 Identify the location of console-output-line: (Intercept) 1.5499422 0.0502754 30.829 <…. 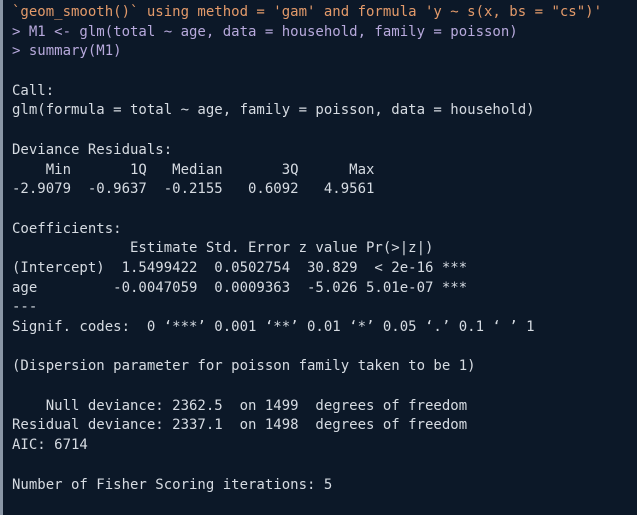
(240, 267).